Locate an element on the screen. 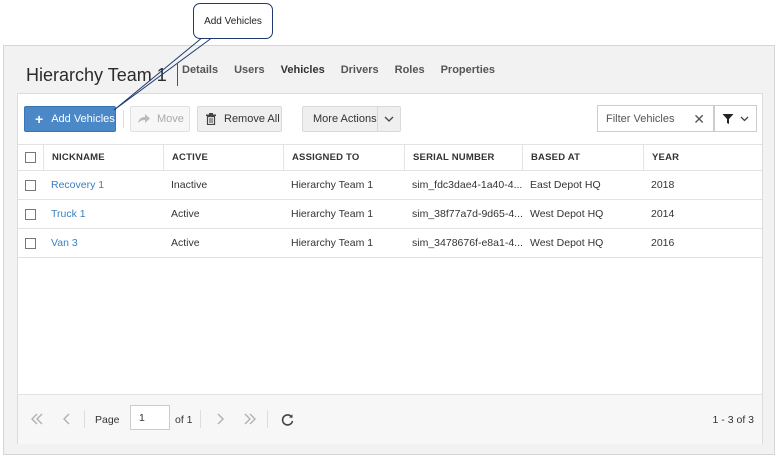  callout-text: Add Vehicles is located at coordinates (233, 21).